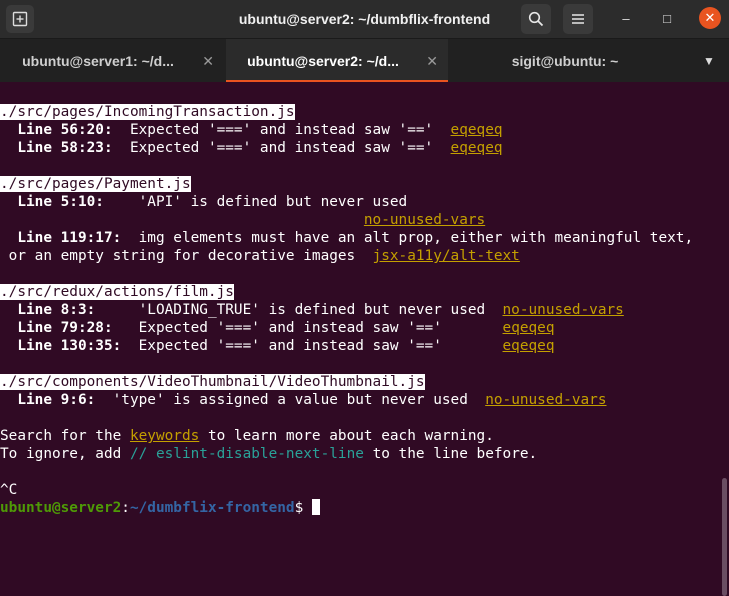  I want to click on tab-list-dropdown-icon: ▼, so click(709, 61).